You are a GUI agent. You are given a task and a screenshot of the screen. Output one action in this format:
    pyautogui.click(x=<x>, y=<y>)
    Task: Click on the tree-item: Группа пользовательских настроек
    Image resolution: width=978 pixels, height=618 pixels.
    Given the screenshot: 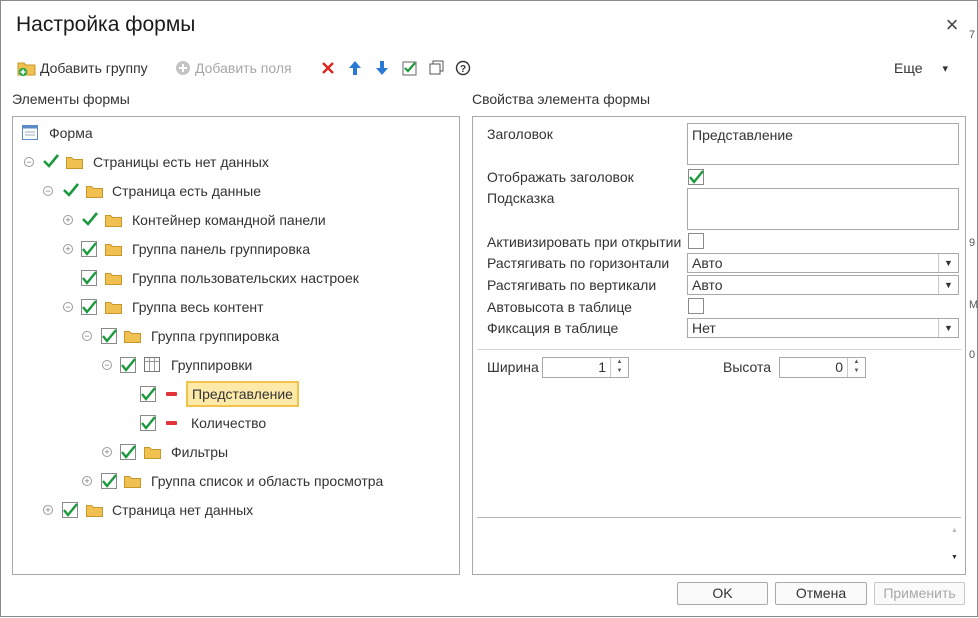 What is the action you would take?
    pyautogui.click(x=236, y=278)
    